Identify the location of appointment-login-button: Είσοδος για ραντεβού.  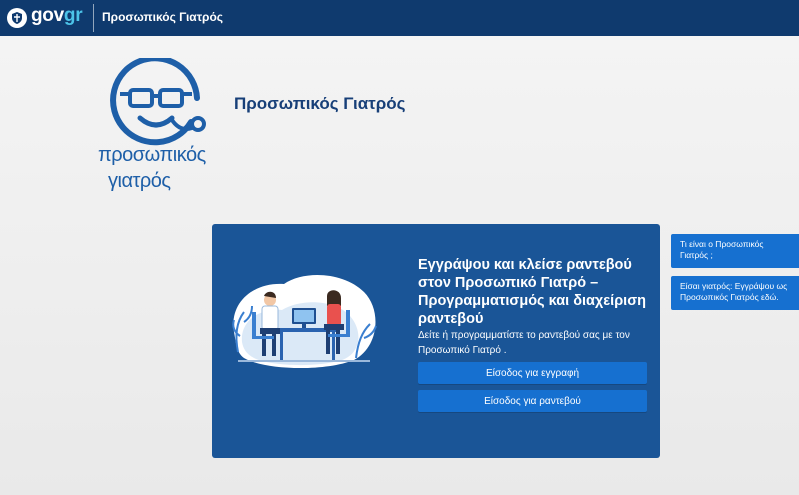
(532, 401).